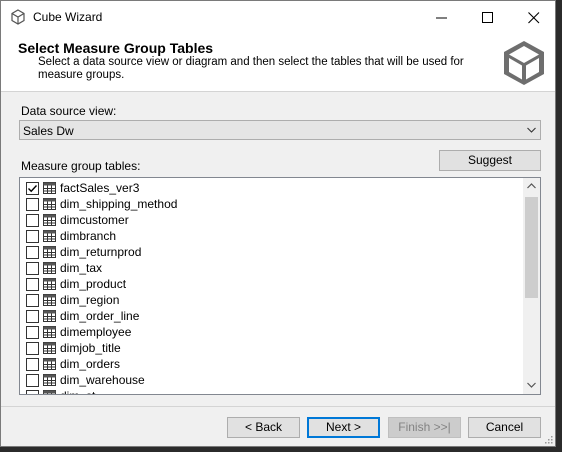 The width and height of the screenshot is (562, 452). I want to click on list-item: dim_returnprod, so click(271, 252).